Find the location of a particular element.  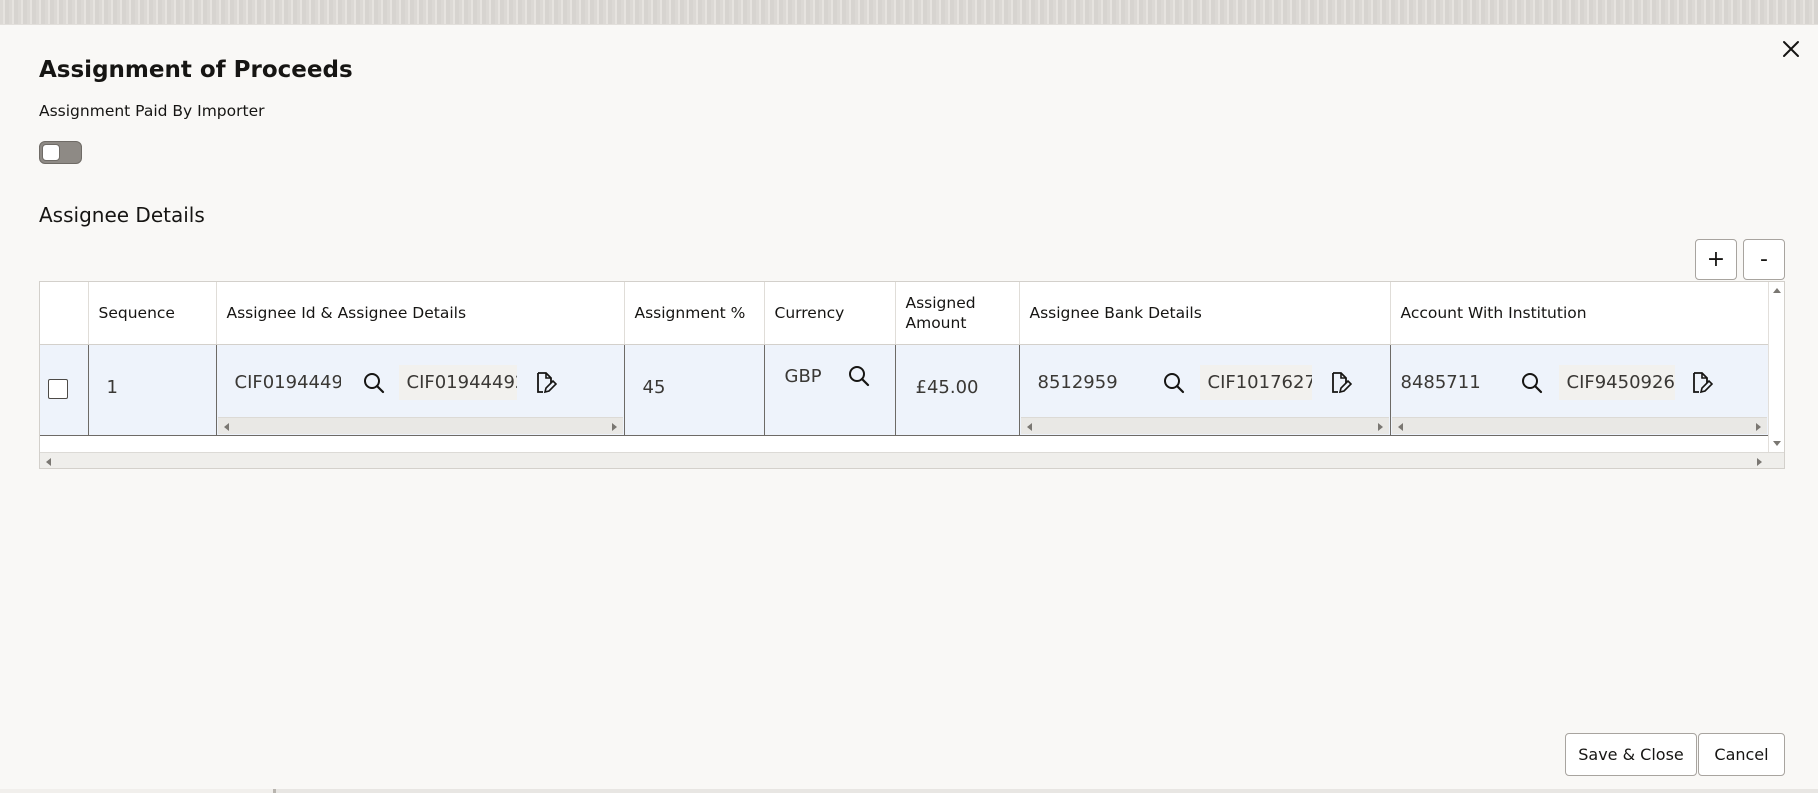

account-details-edit-button is located at coordinates (1701, 383).